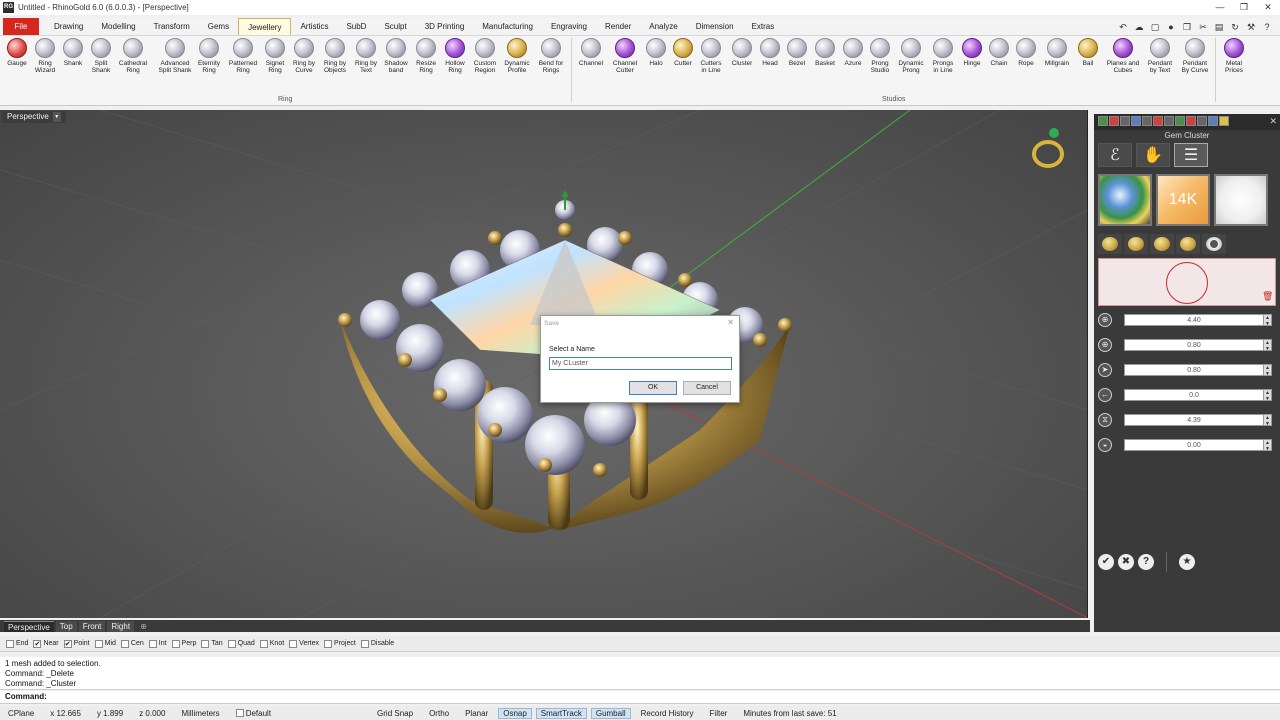 The height and width of the screenshot is (720, 1280). Describe the element at coordinates (972, 52) in the screenshot. I see `hinge-button: Hinge` at that location.